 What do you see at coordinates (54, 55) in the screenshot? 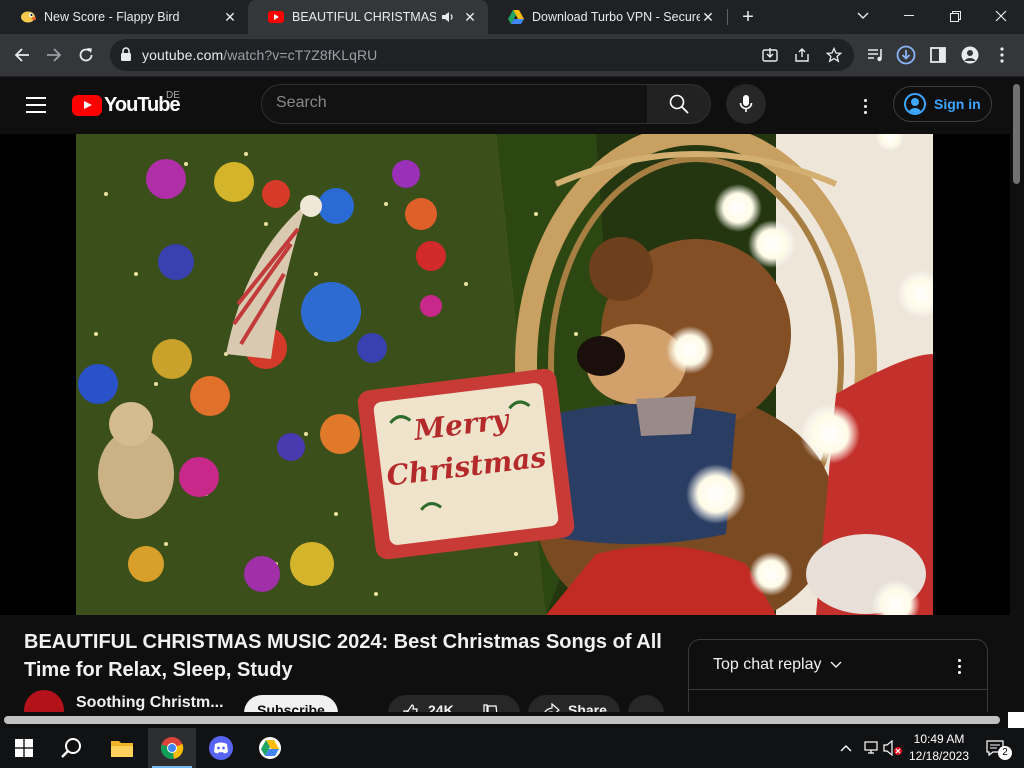
I see `forward-button` at bounding box center [54, 55].